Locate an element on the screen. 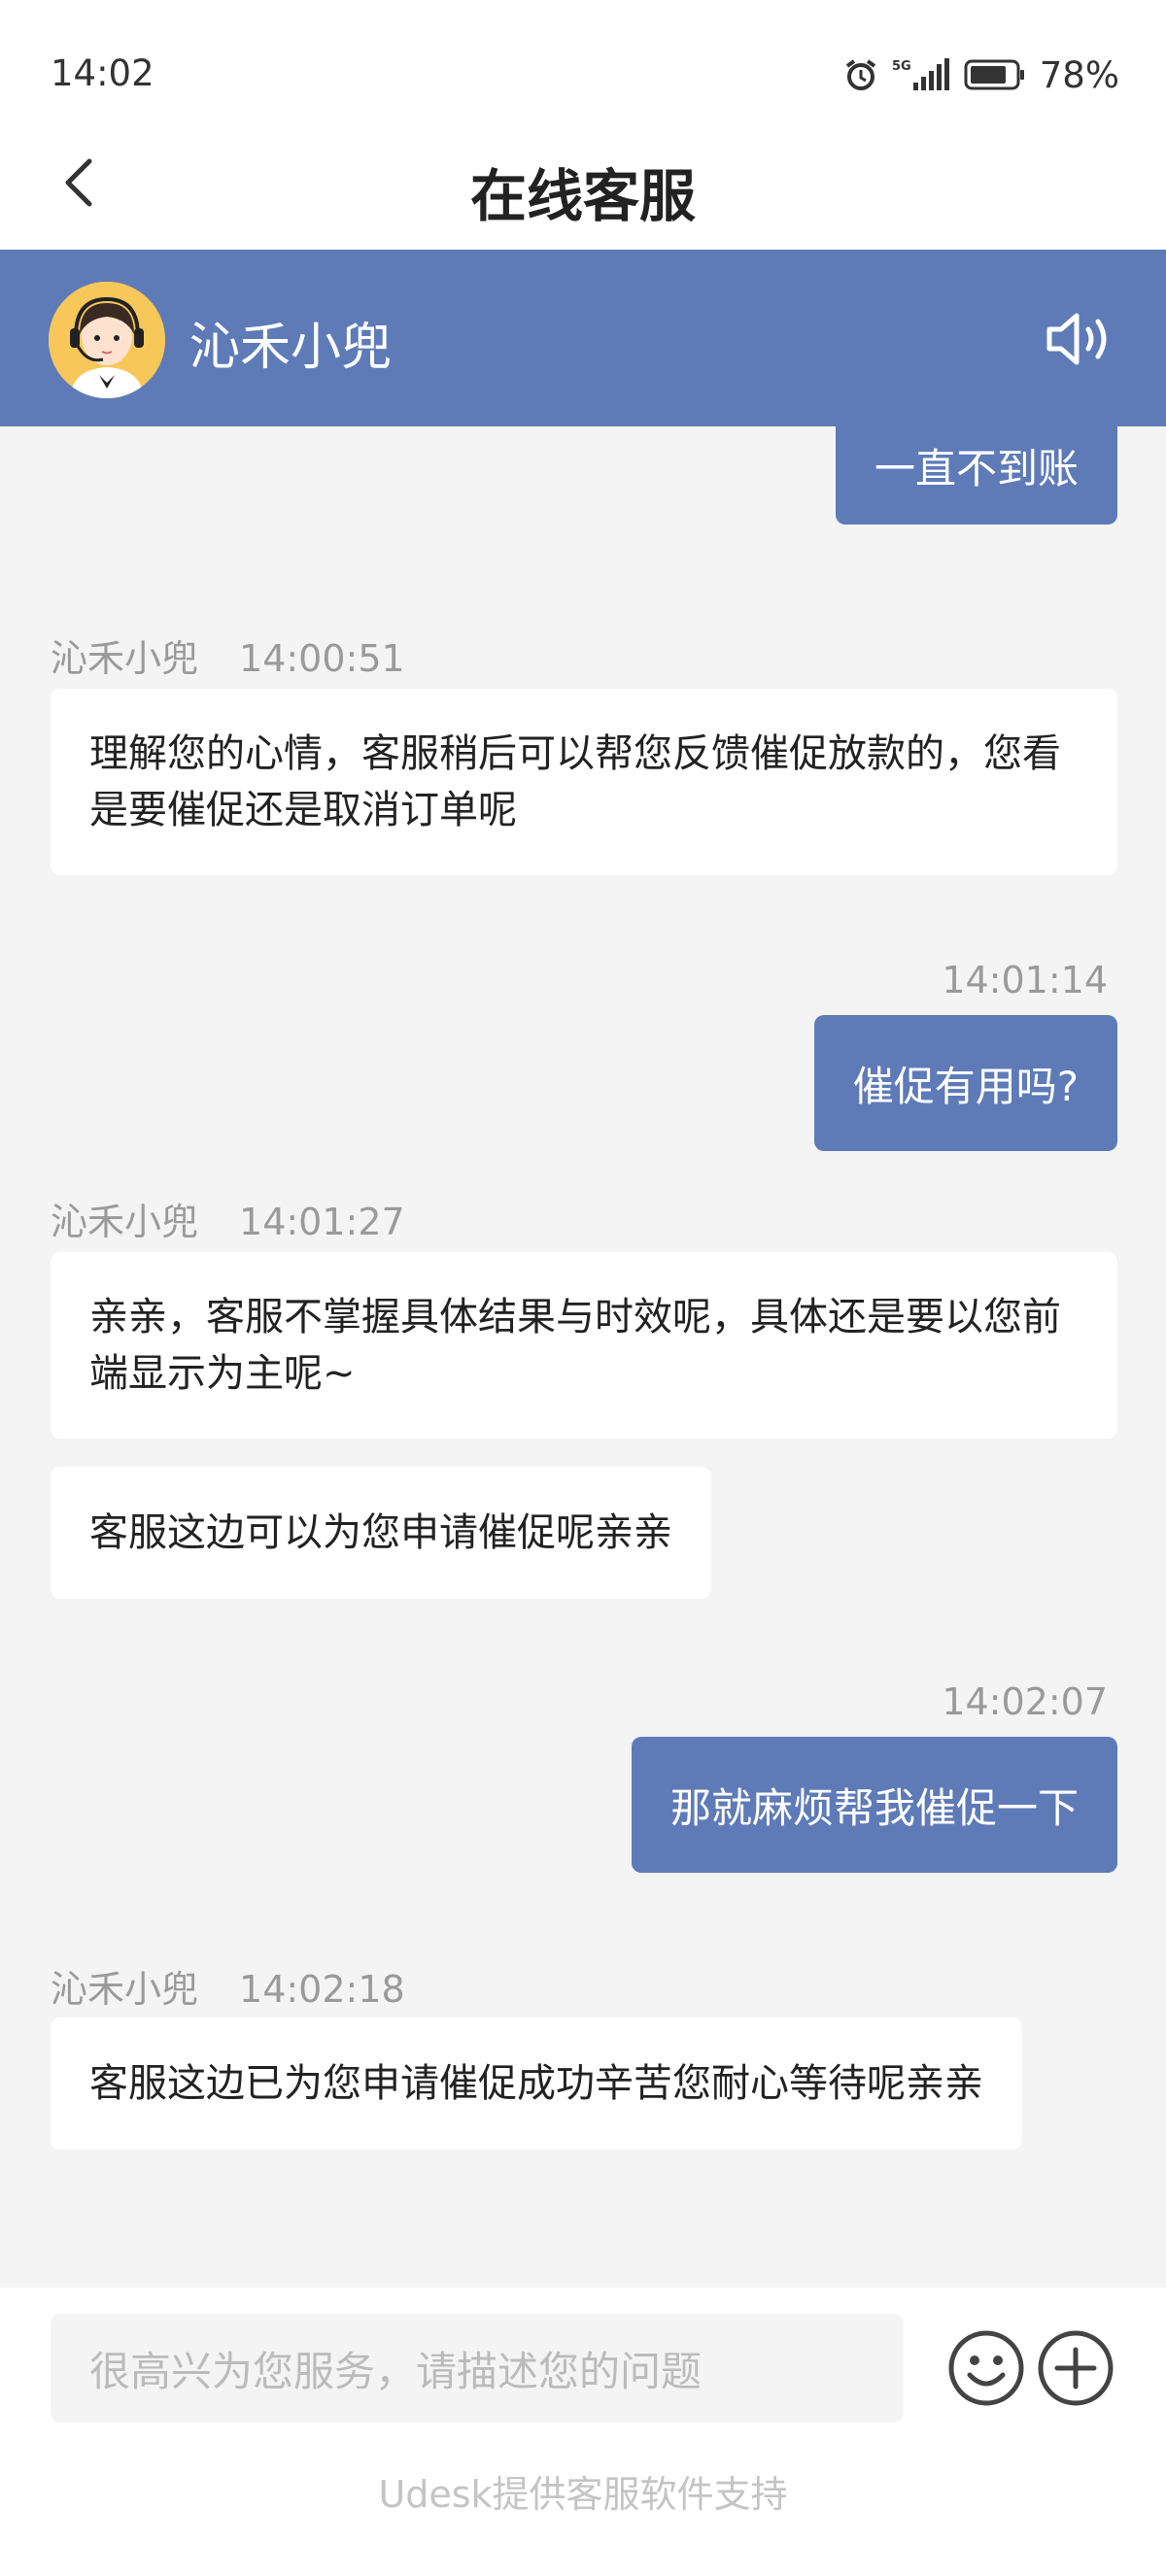 This screenshot has width=1166, height=2576. status-time: 14:02 is located at coordinates (102, 73).